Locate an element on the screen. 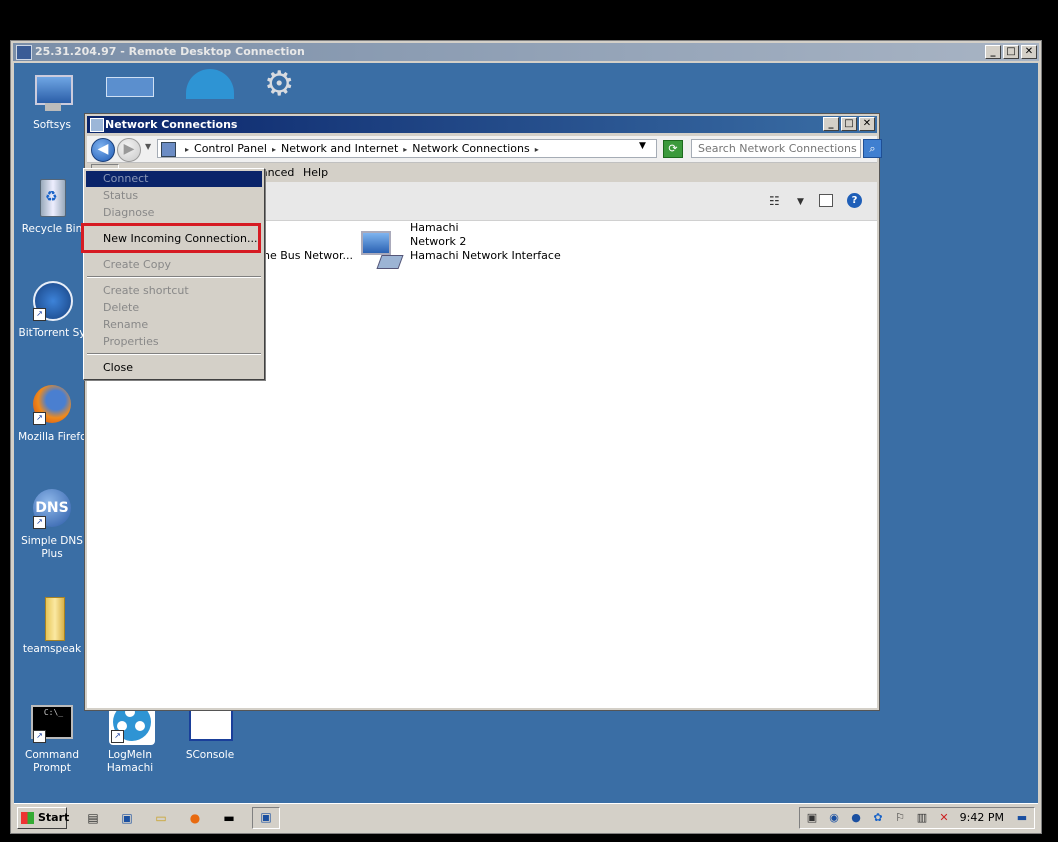  server-manager-icon: ▤ is located at coordinates (93, 818).